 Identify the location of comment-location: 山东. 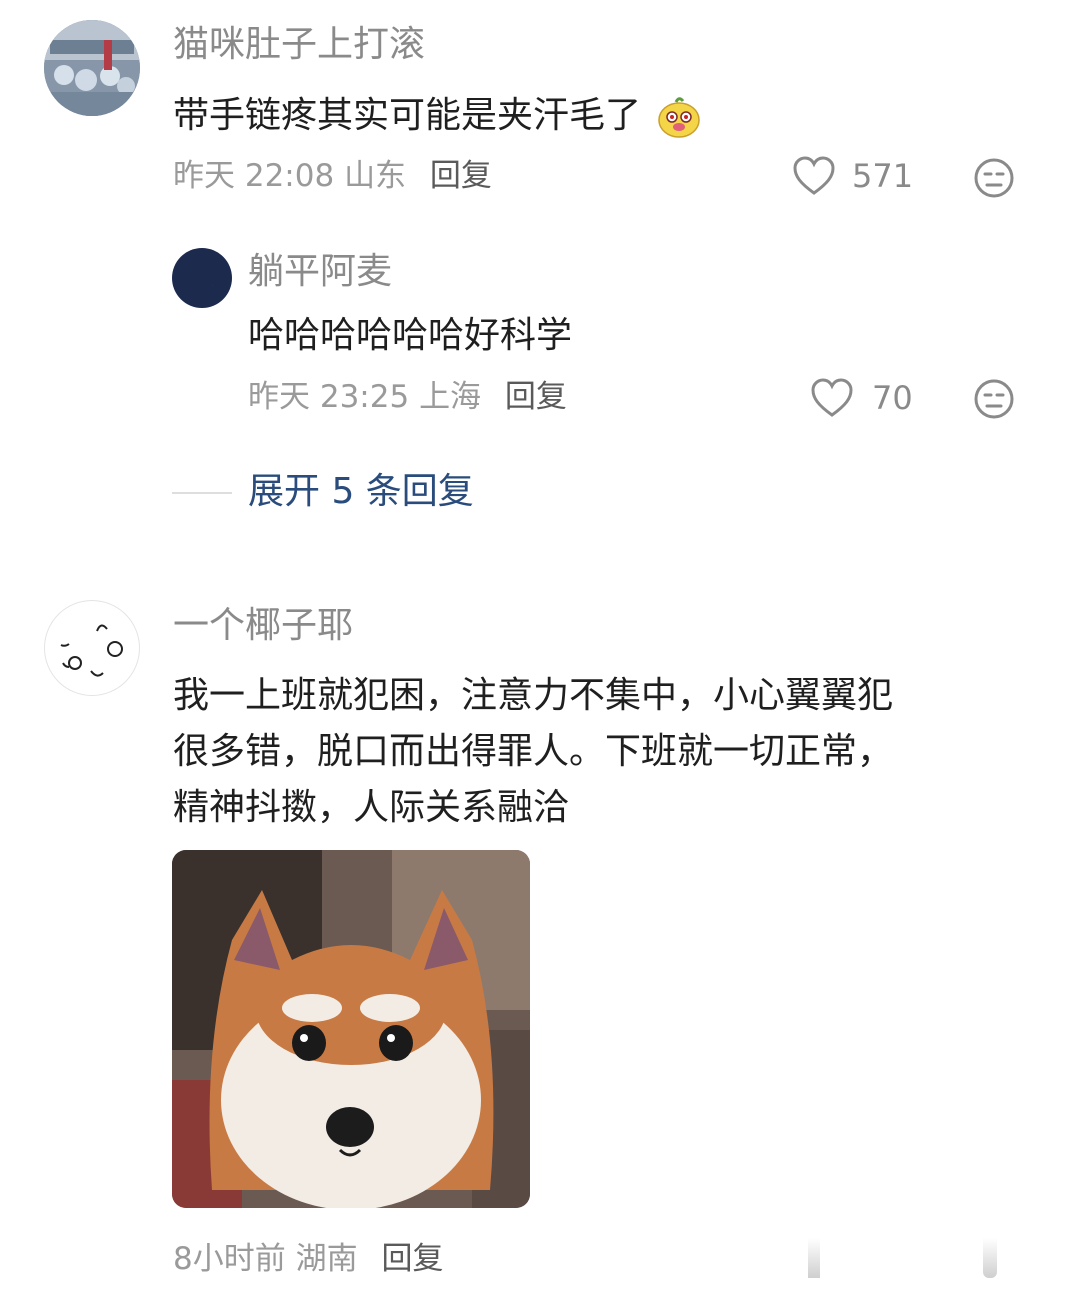
(375, 176).